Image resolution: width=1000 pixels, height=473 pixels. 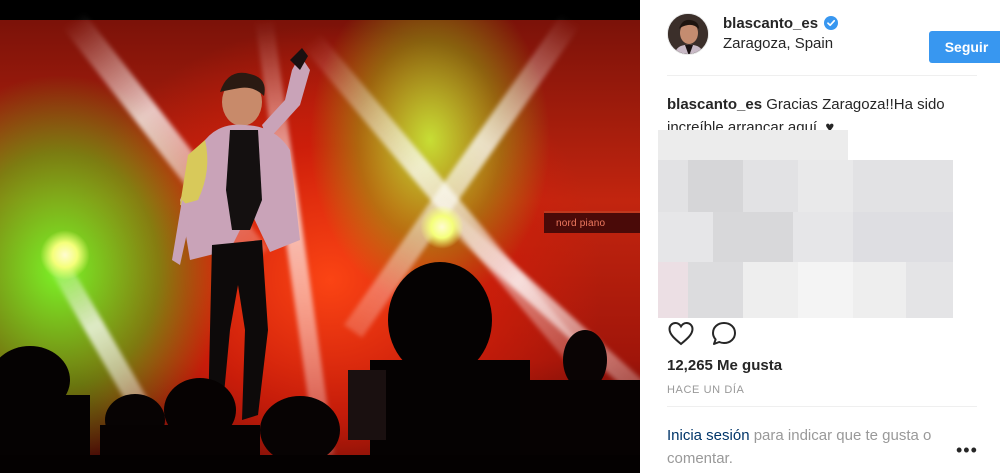 What do you see at coordinates (770, 23) in the screenshot?
I see `username-link: blascanto_es` at bounding box center [770, 23].